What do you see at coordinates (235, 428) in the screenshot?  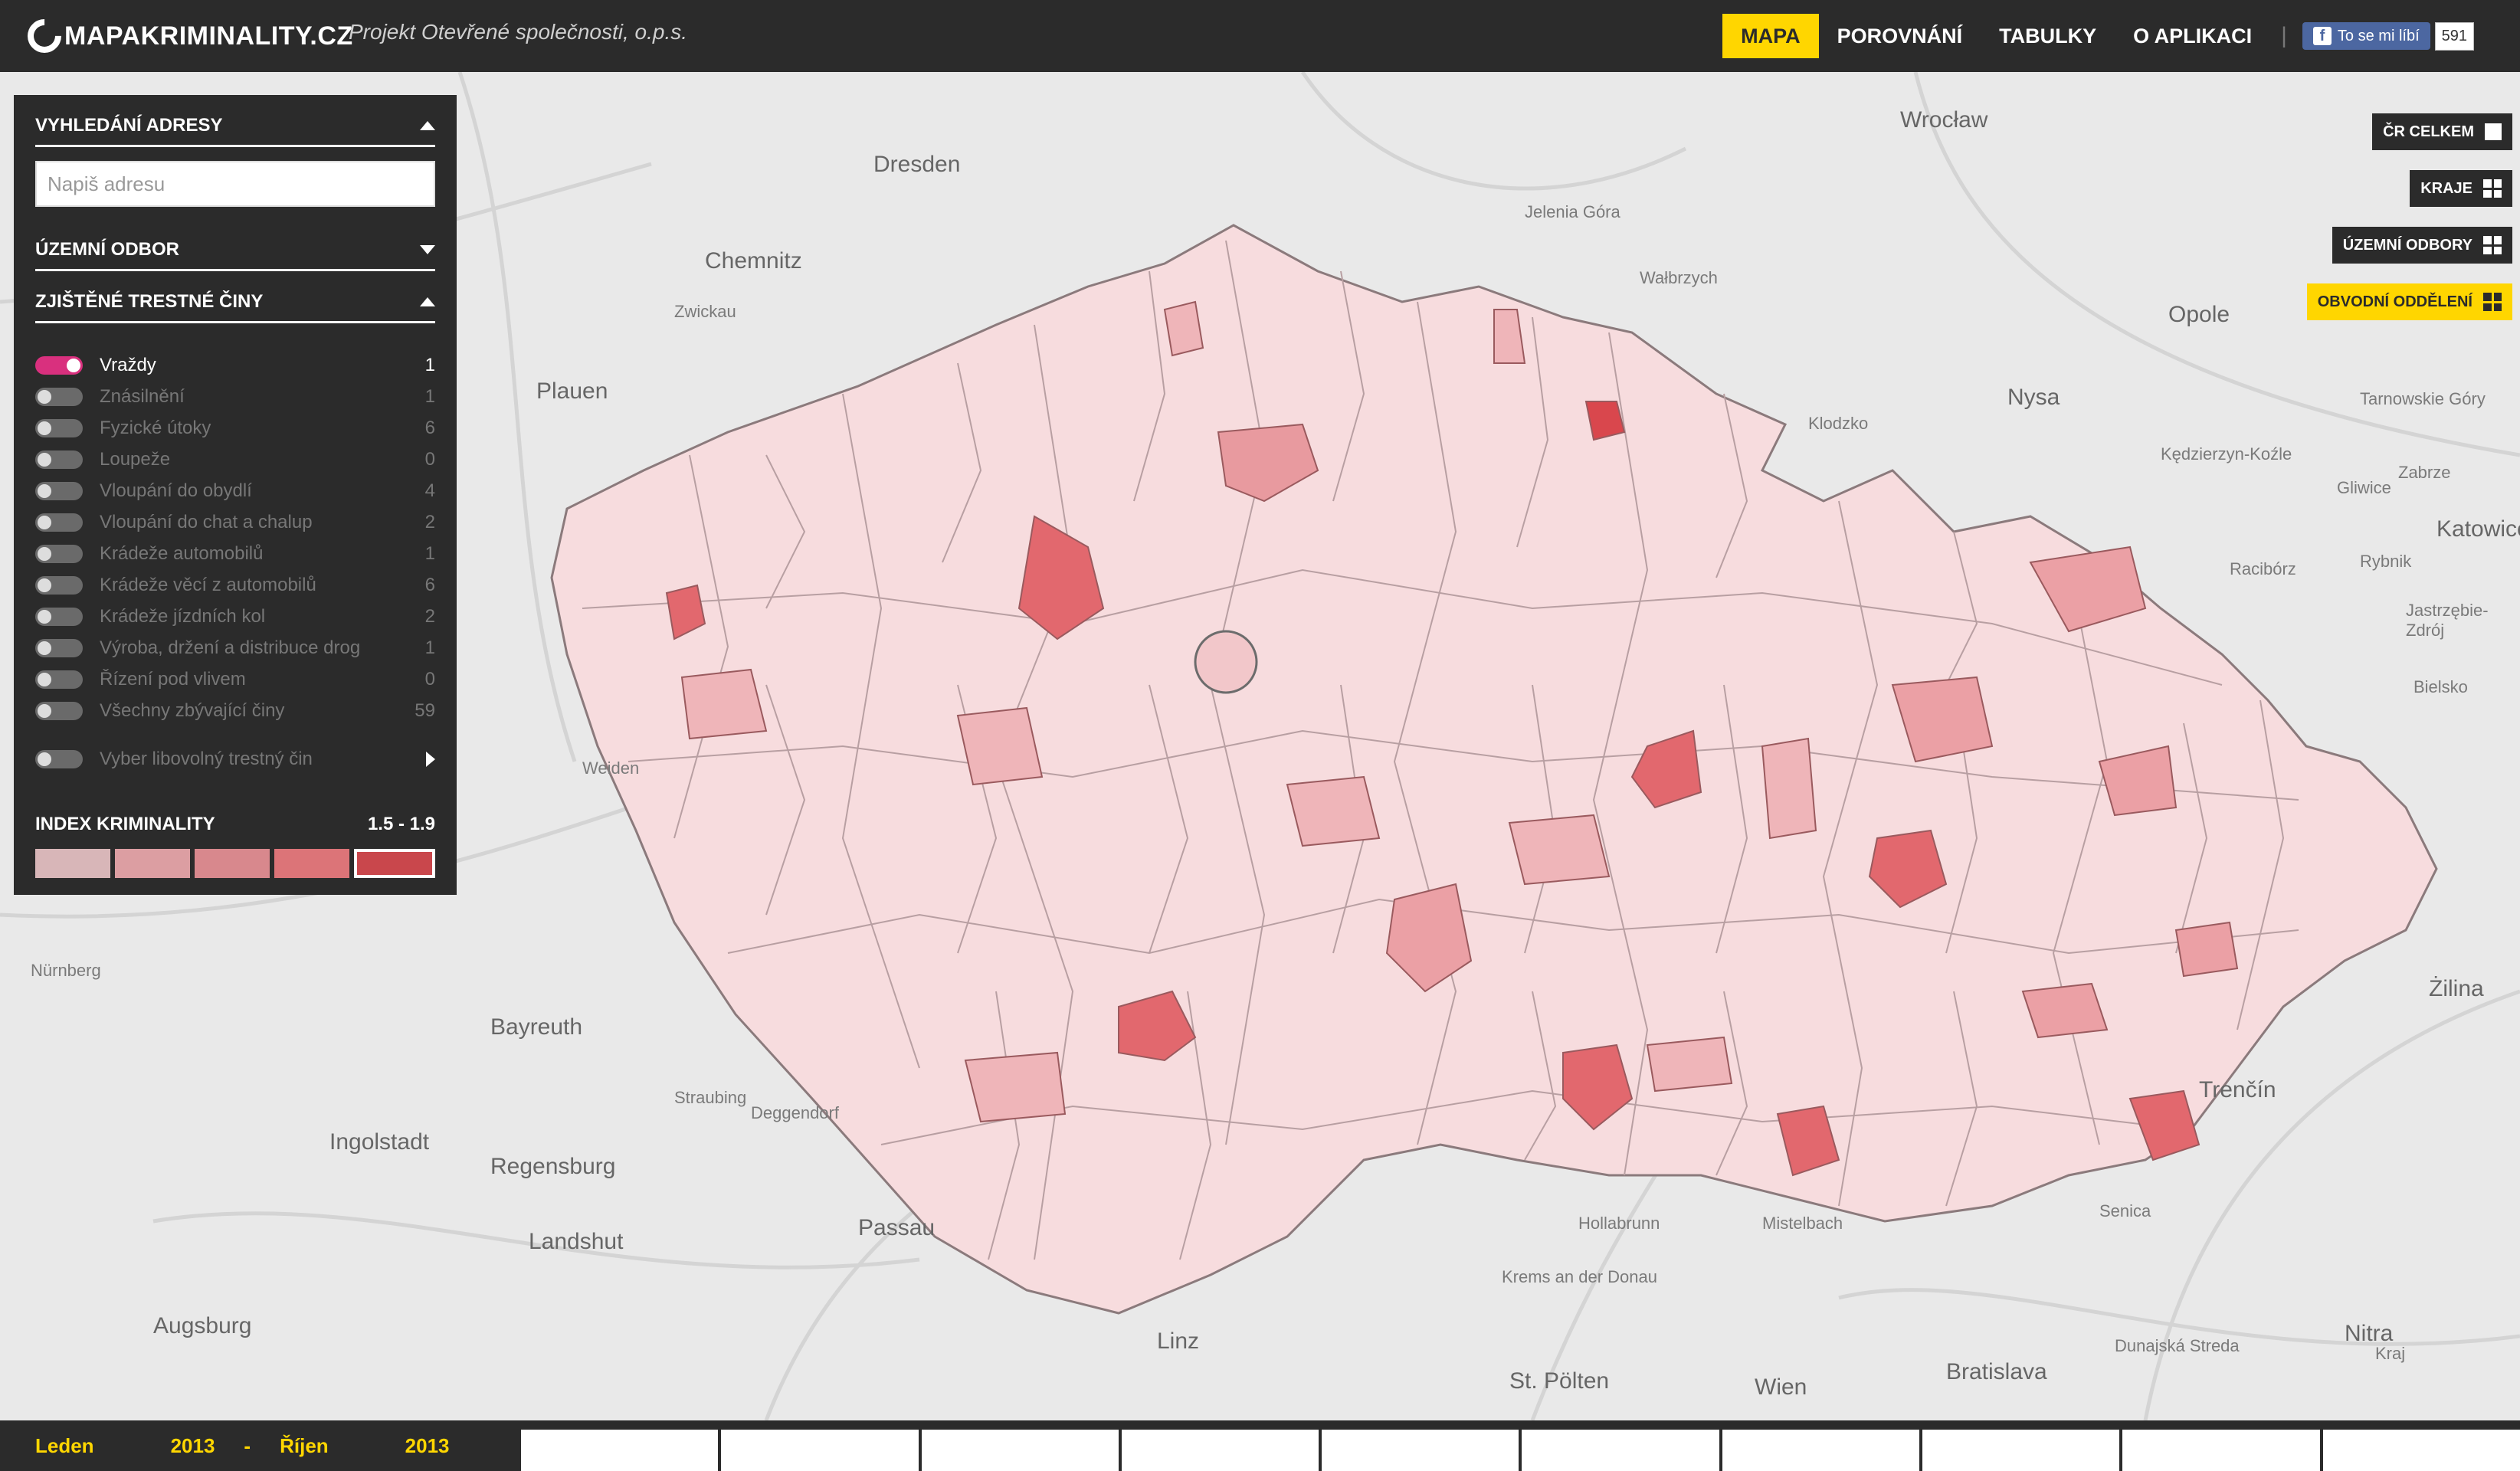 I see `crime-row-fyzicke-utoky: Fyzické útoky 6` at bounding box center [235, 428].